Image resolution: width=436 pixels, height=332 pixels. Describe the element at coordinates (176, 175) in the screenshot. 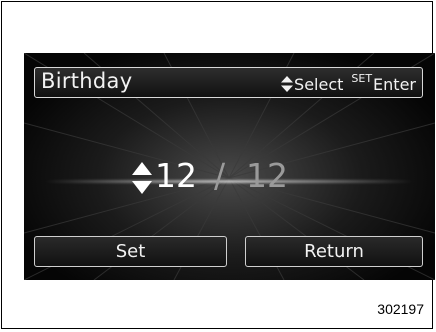

I see `month-value: 12` at that location.